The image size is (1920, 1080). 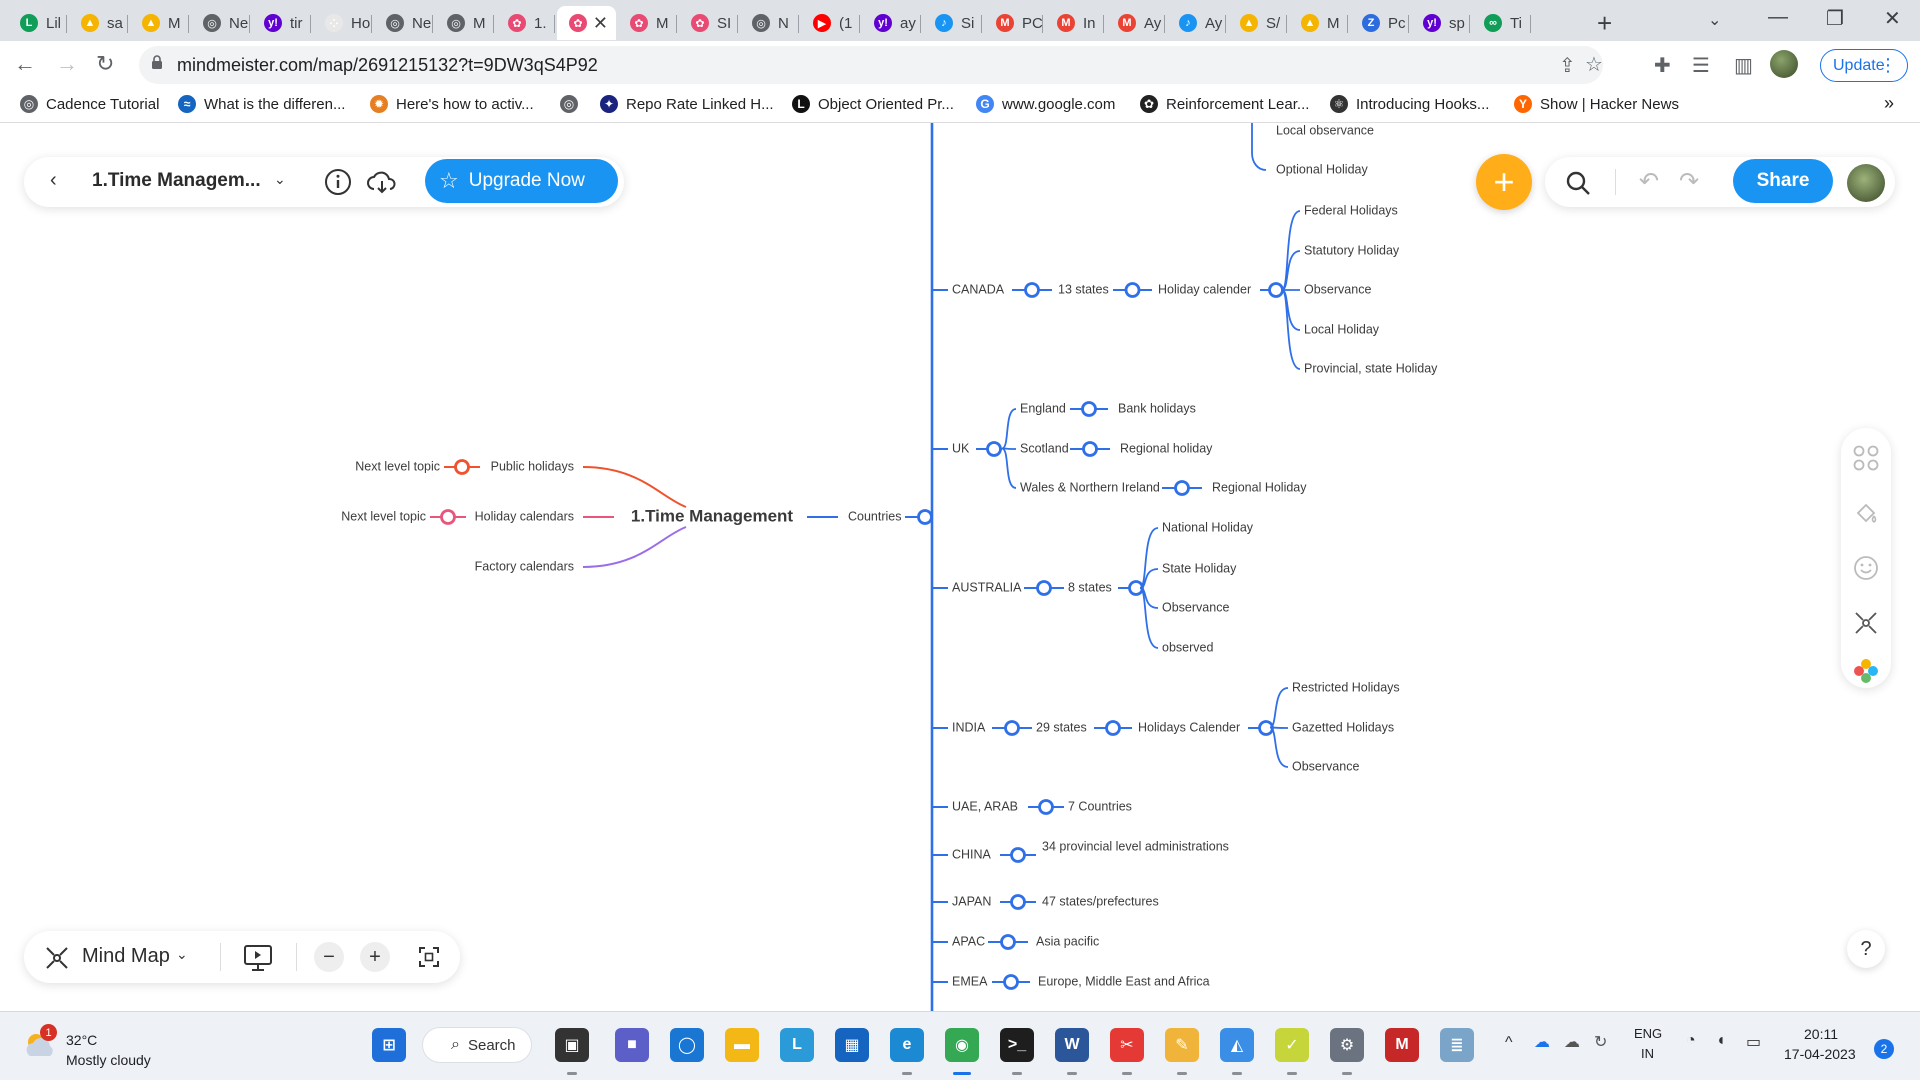 What do you see at coordinates (1864, 65) in the screenshot?
I see `update-button: Update ⋮` at bounding box center [1864, 65].